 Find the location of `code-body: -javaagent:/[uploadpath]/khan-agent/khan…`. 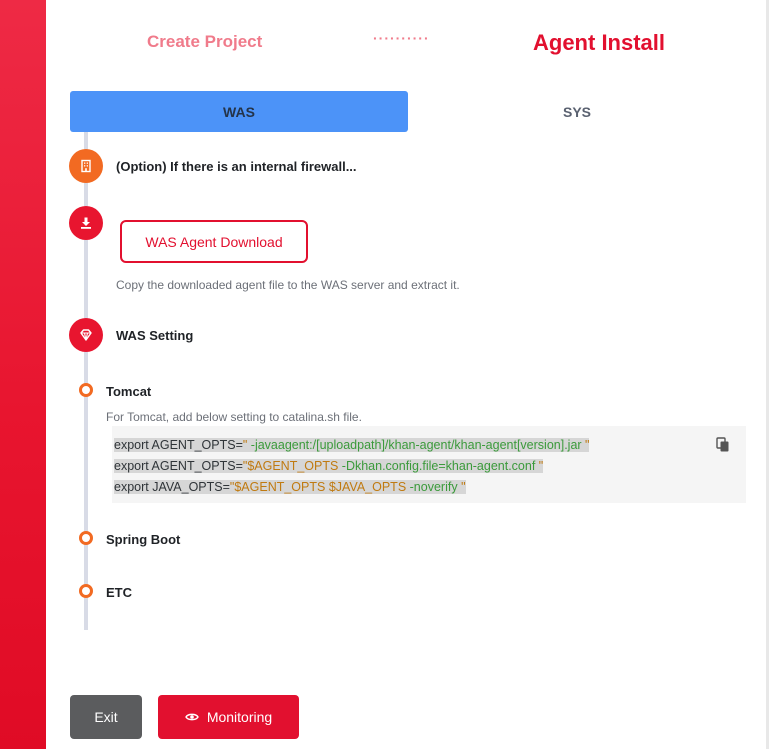

code-body: -javaagent:/[uploadpath]/khan-agent/khan… is located at coordinates (416, 445).